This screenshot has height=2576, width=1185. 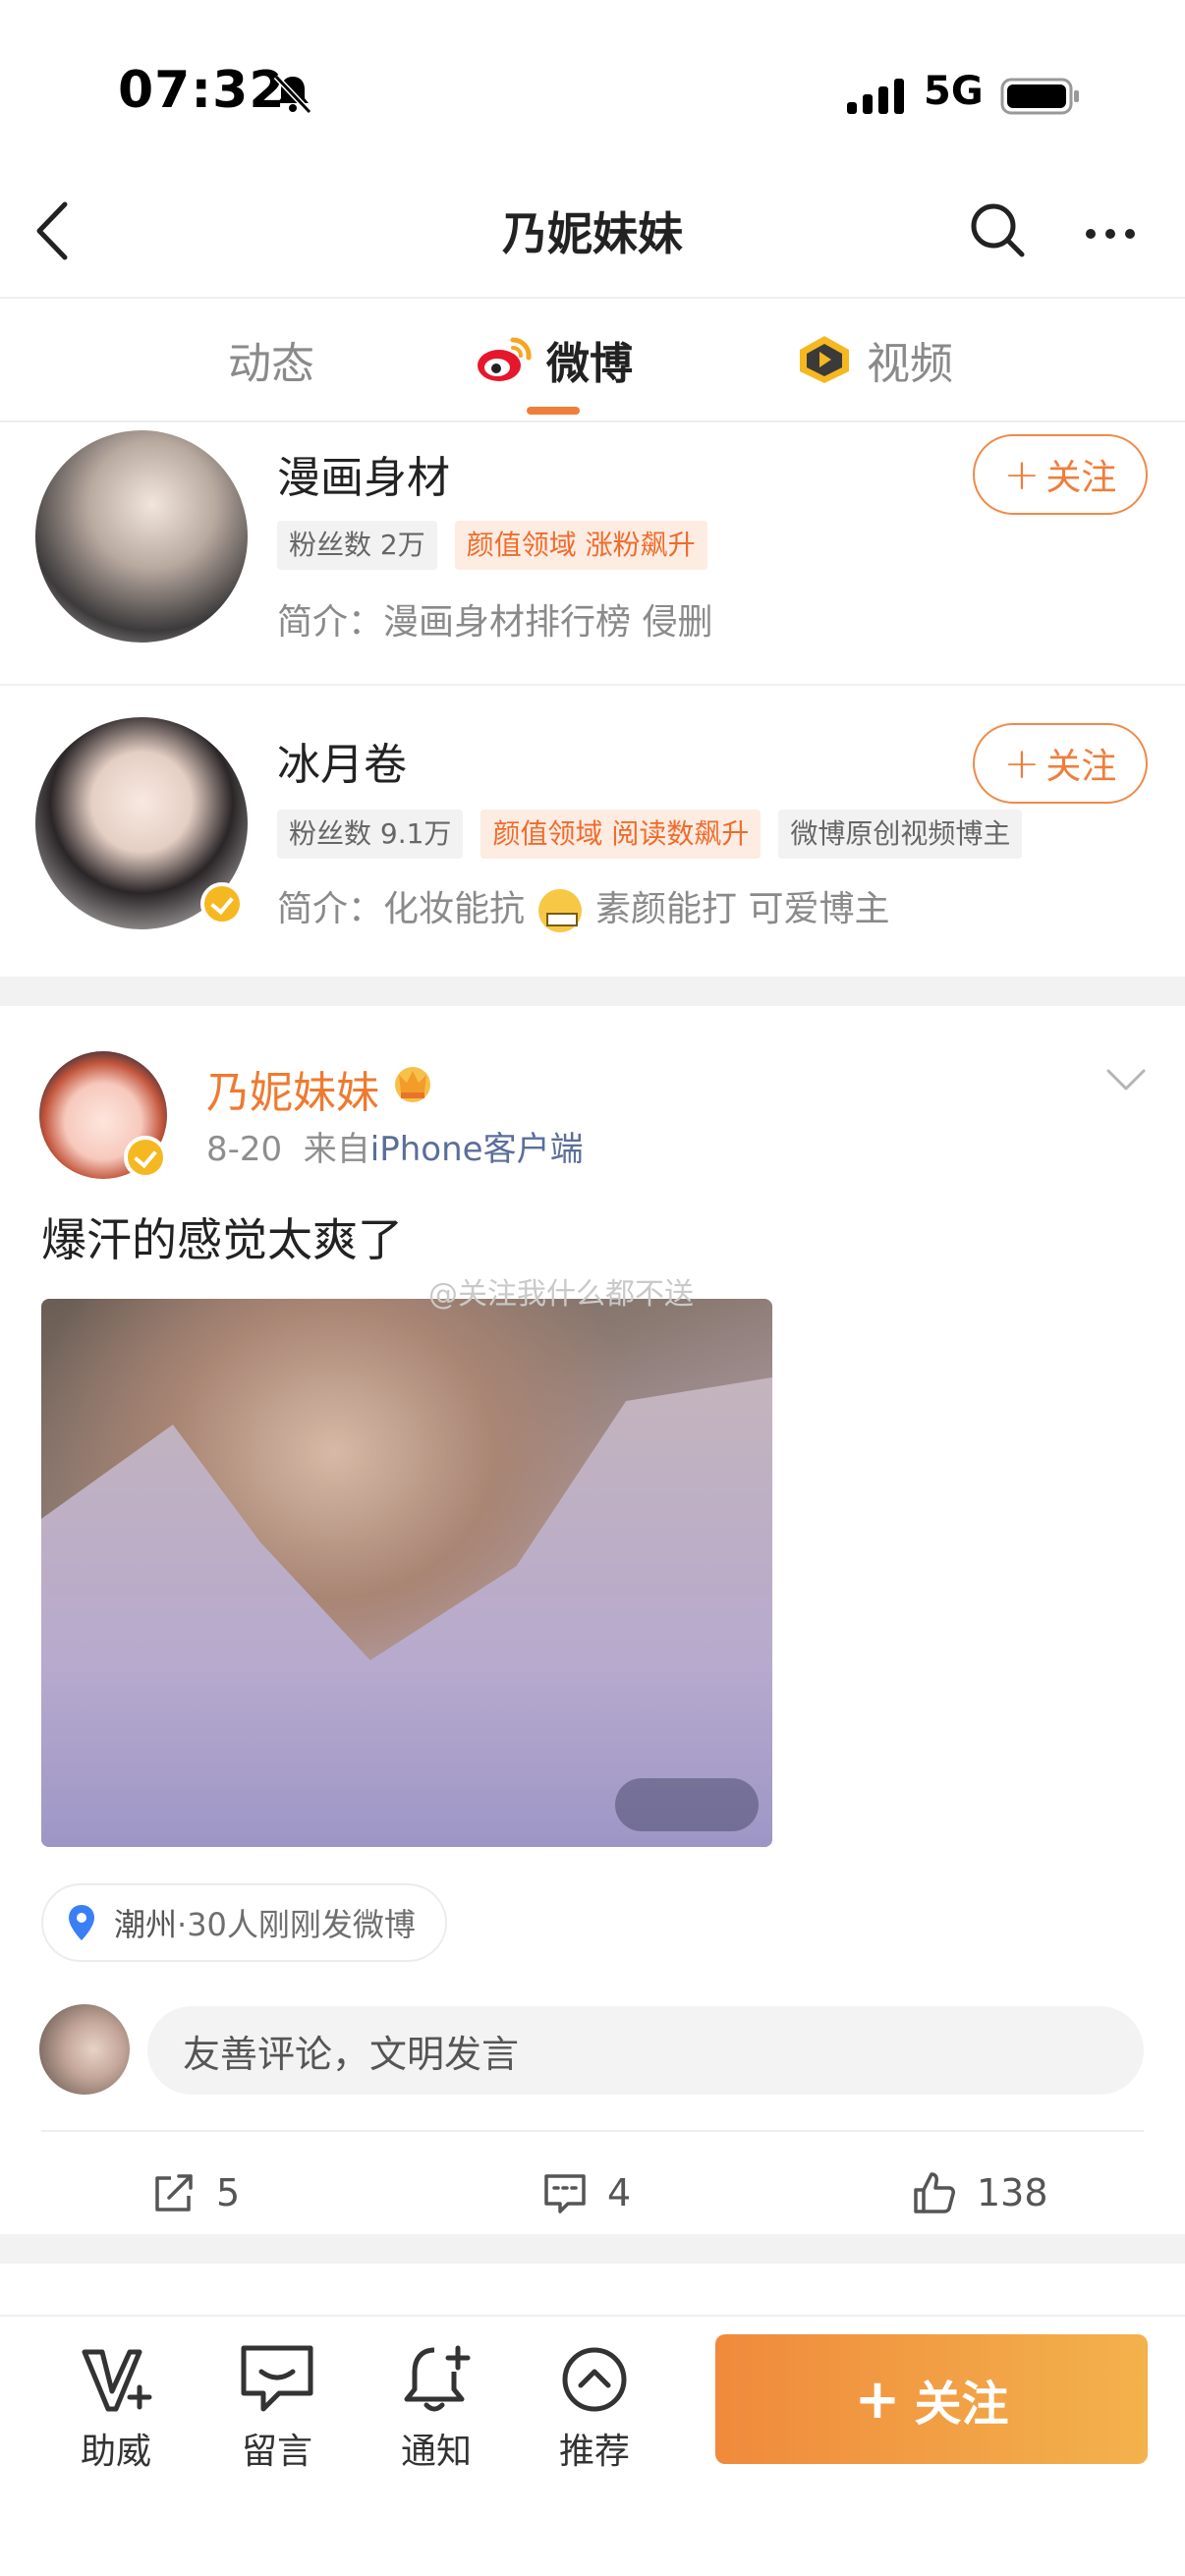 I want to click on post-from: 来自, so click(x=337, y=1149).